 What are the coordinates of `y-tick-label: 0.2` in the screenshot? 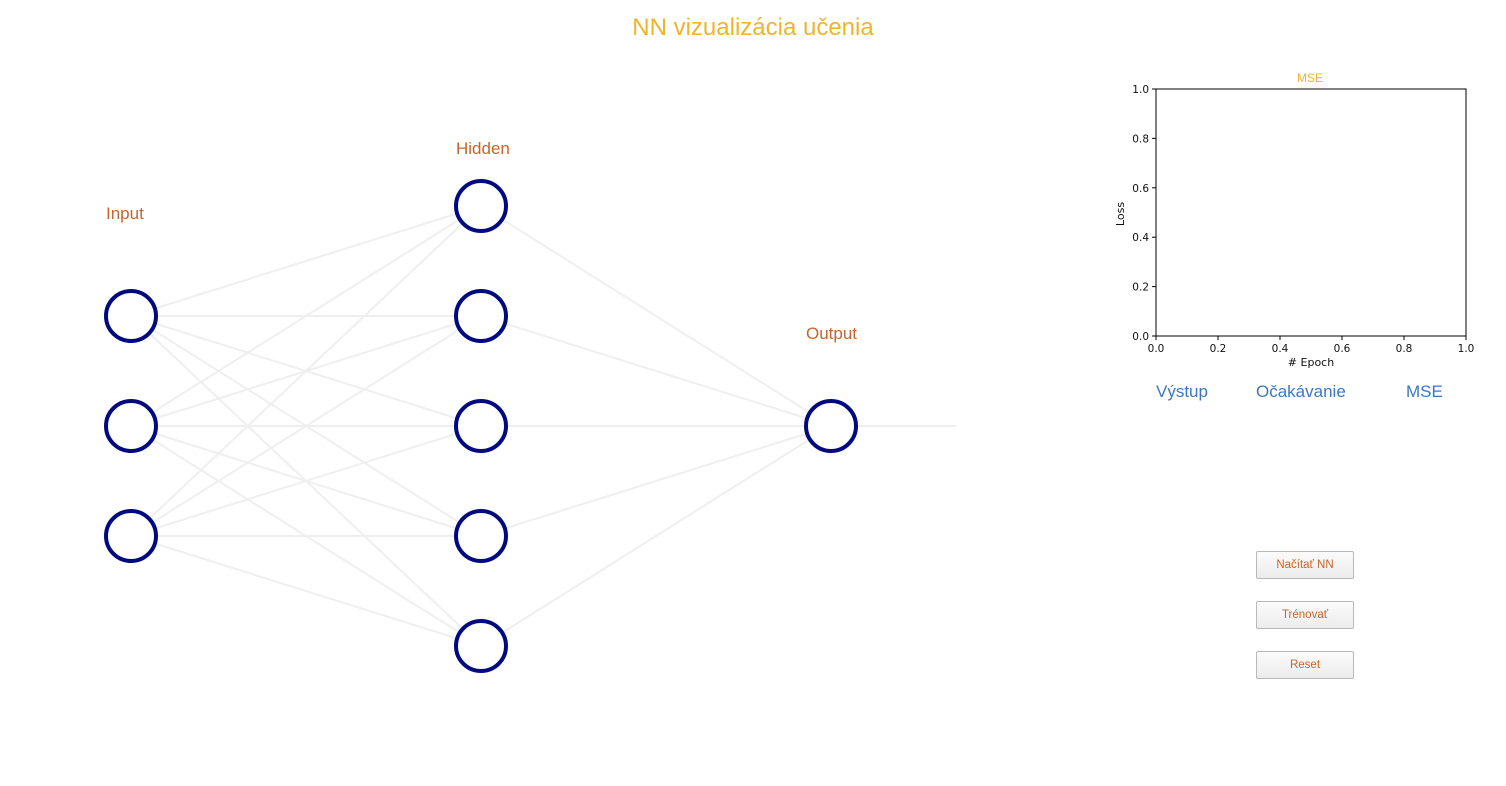 It's located at (1140, 288).